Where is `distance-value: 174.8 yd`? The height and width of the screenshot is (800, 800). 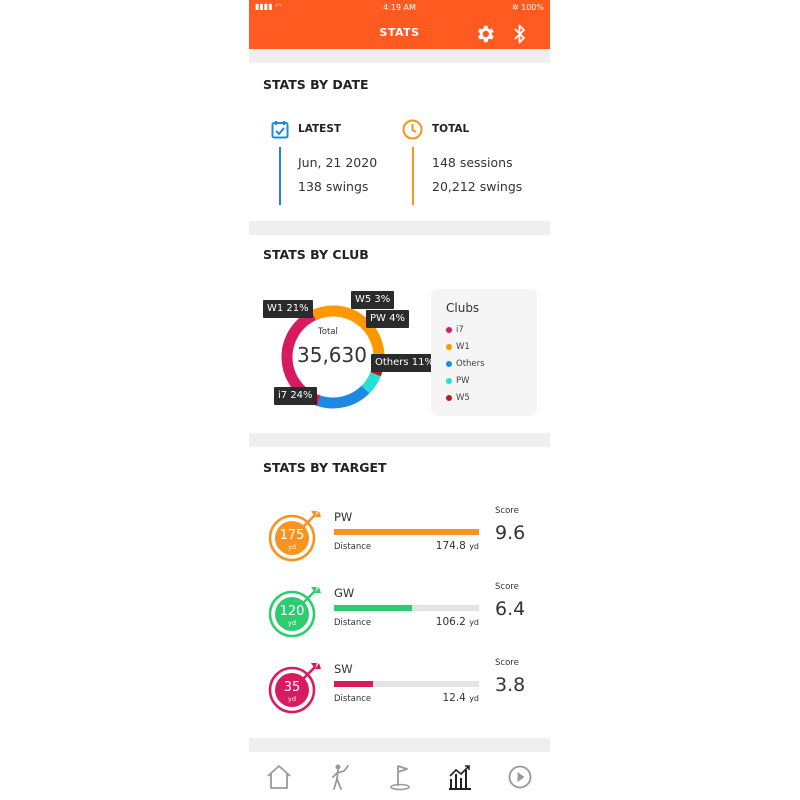 distance-value: 174.8 yd is located at coordinates (439, 546).